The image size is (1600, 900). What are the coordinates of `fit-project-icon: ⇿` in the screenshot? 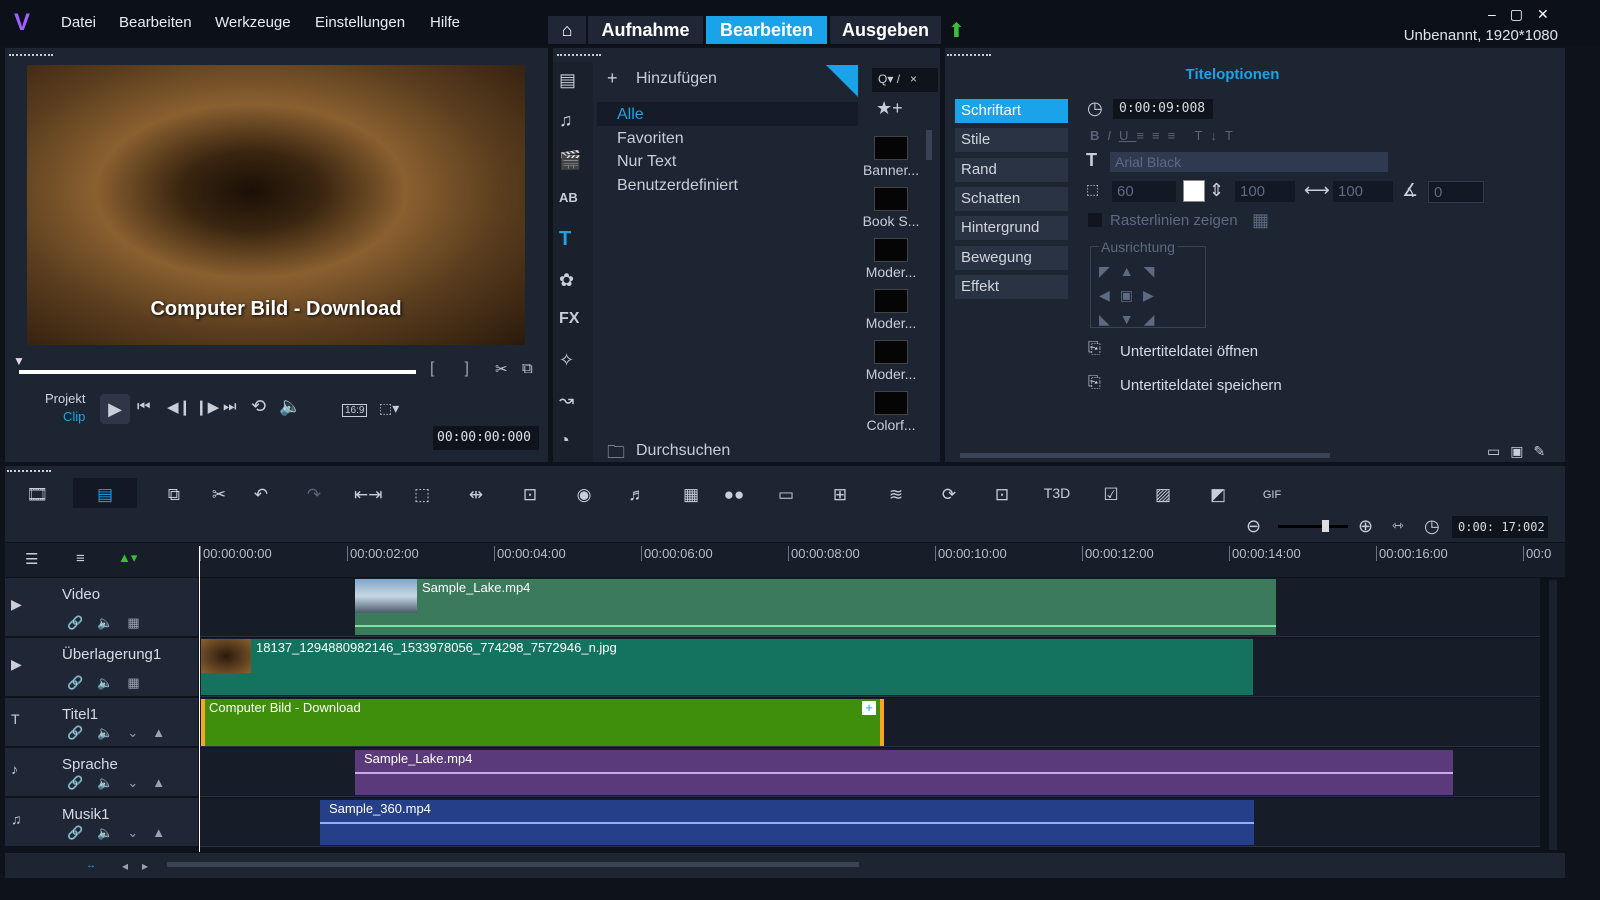 It's located at (1398, 525).